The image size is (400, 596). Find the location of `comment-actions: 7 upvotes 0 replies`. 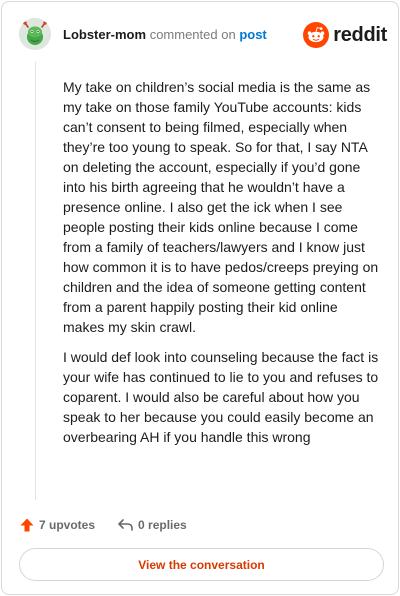

comment-actions: 7 upvotes 0 replies is located at coordinates (103, 525).